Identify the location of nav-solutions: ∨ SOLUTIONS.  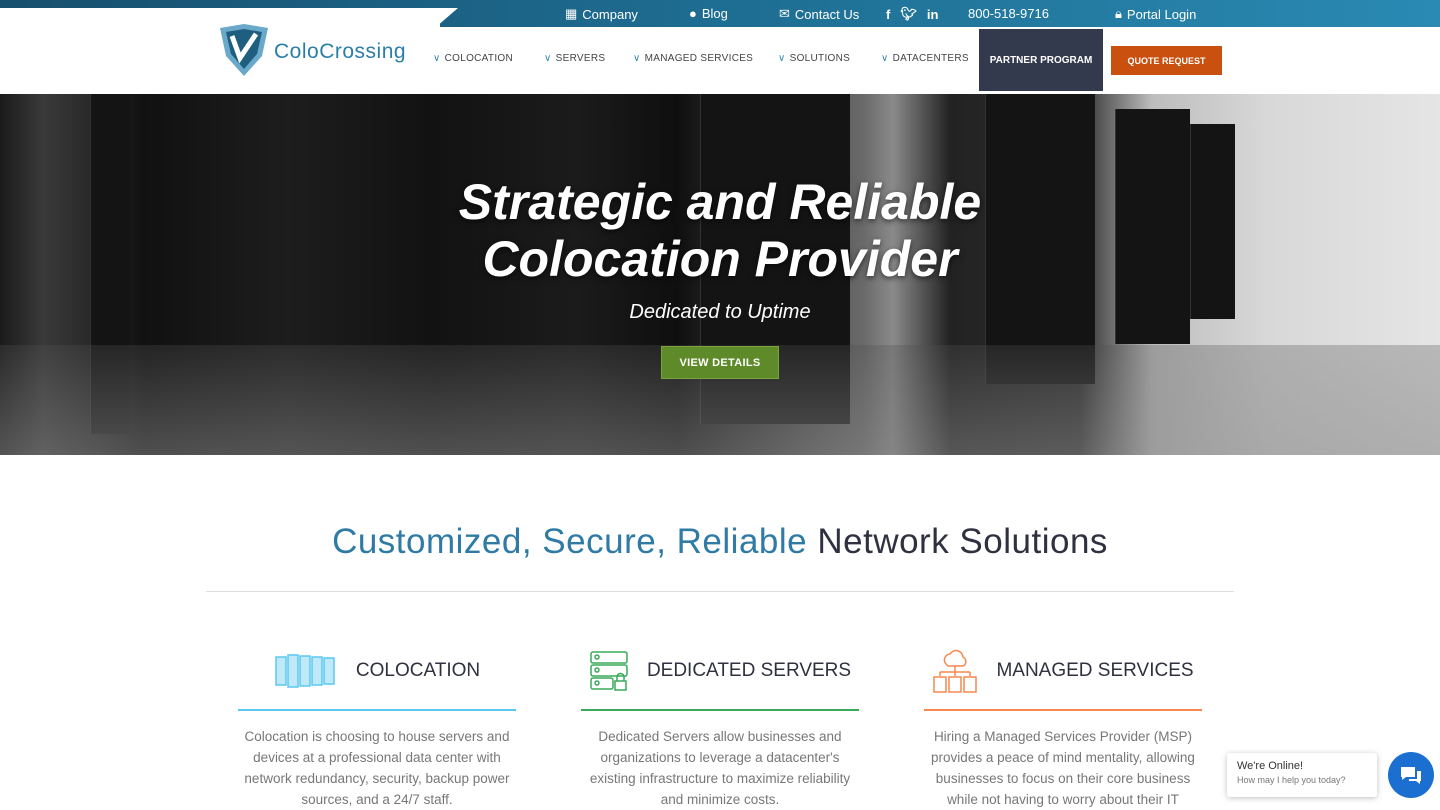
(814, 58).